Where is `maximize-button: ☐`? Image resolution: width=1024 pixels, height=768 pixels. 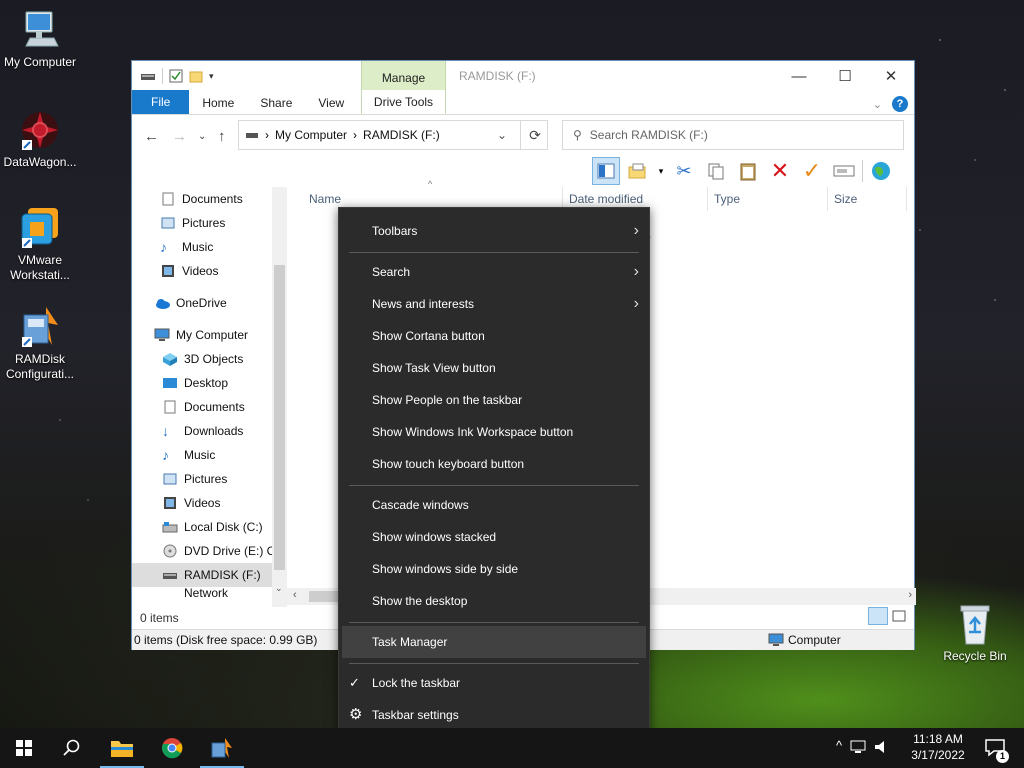 maximize-button: ☐ is located at coordinates (845, 76).